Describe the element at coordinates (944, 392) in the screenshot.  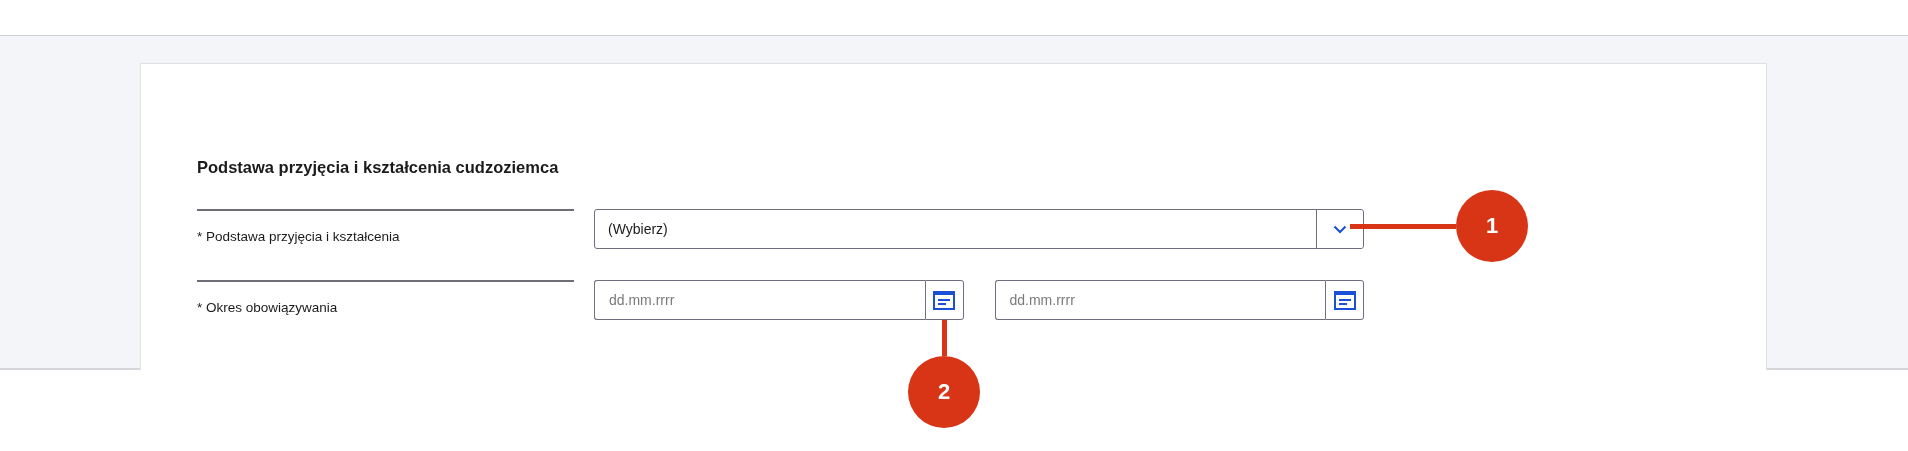
I see `callout-badge: 2` at that location.